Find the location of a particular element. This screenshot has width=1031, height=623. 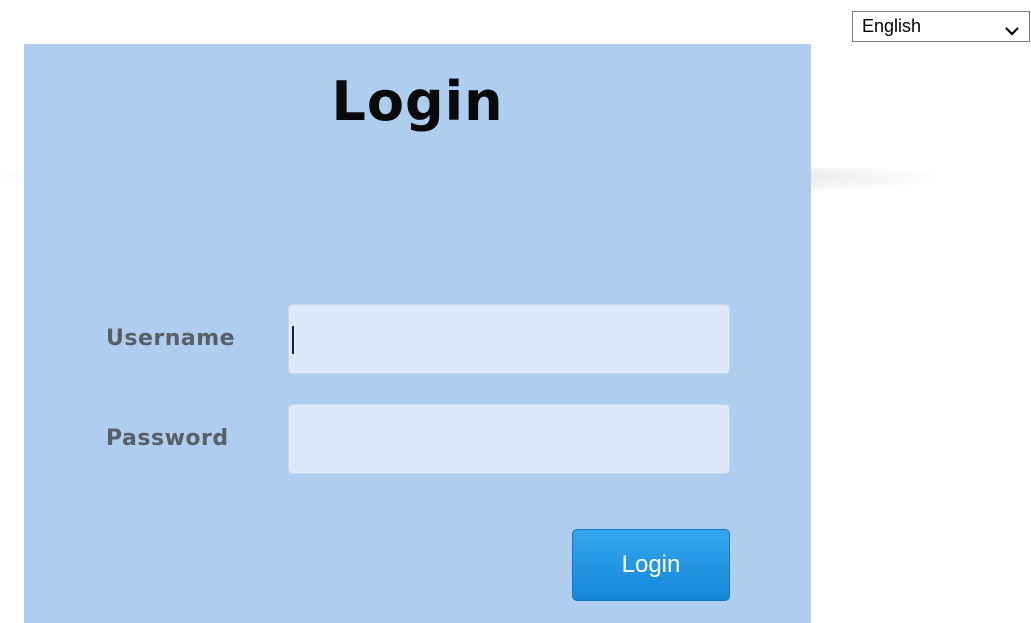

password-row: Password is located at coordinates (417, 440).